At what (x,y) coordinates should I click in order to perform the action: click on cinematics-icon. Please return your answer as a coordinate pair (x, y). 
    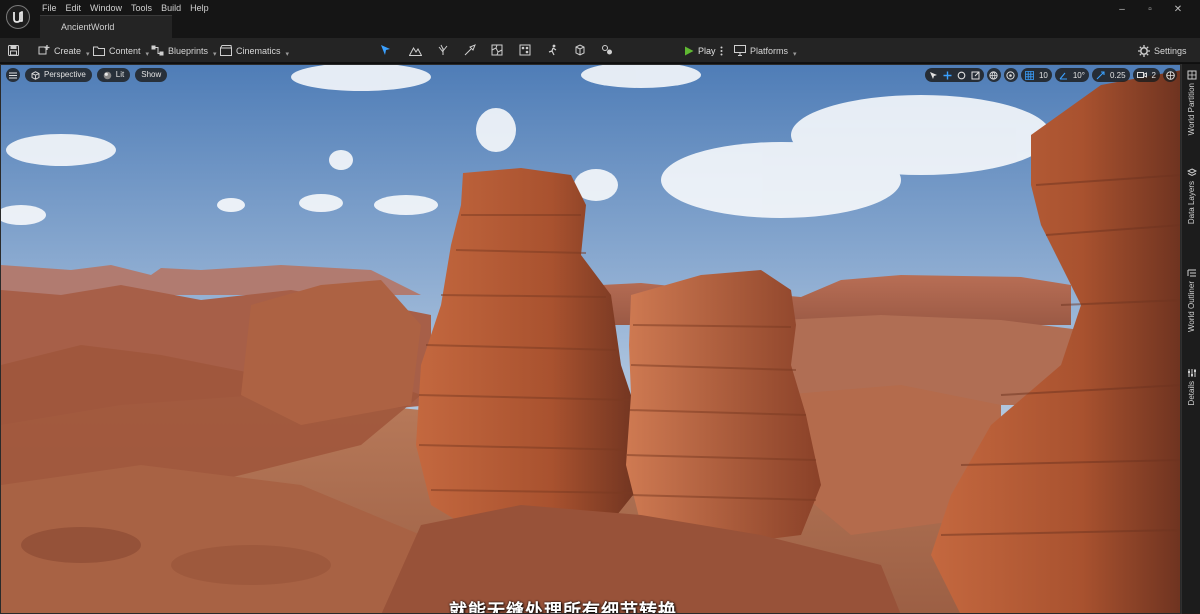
    Looking at the image, I should click on (226, 50).